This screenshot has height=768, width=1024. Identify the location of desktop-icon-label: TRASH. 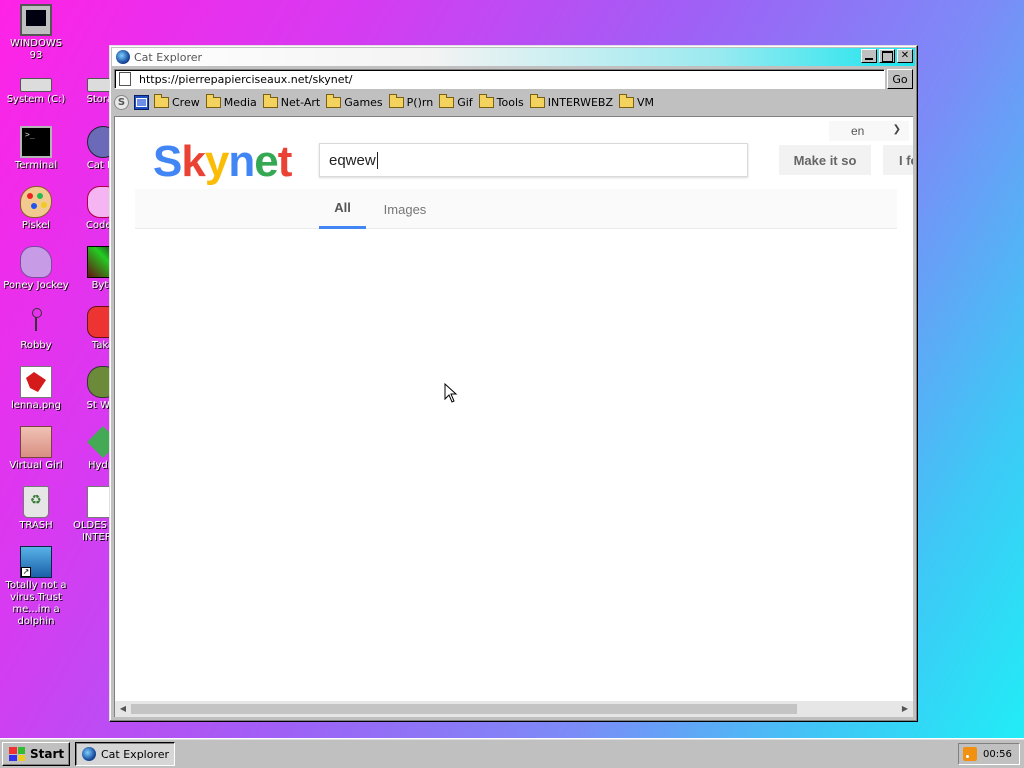
(36, 525).